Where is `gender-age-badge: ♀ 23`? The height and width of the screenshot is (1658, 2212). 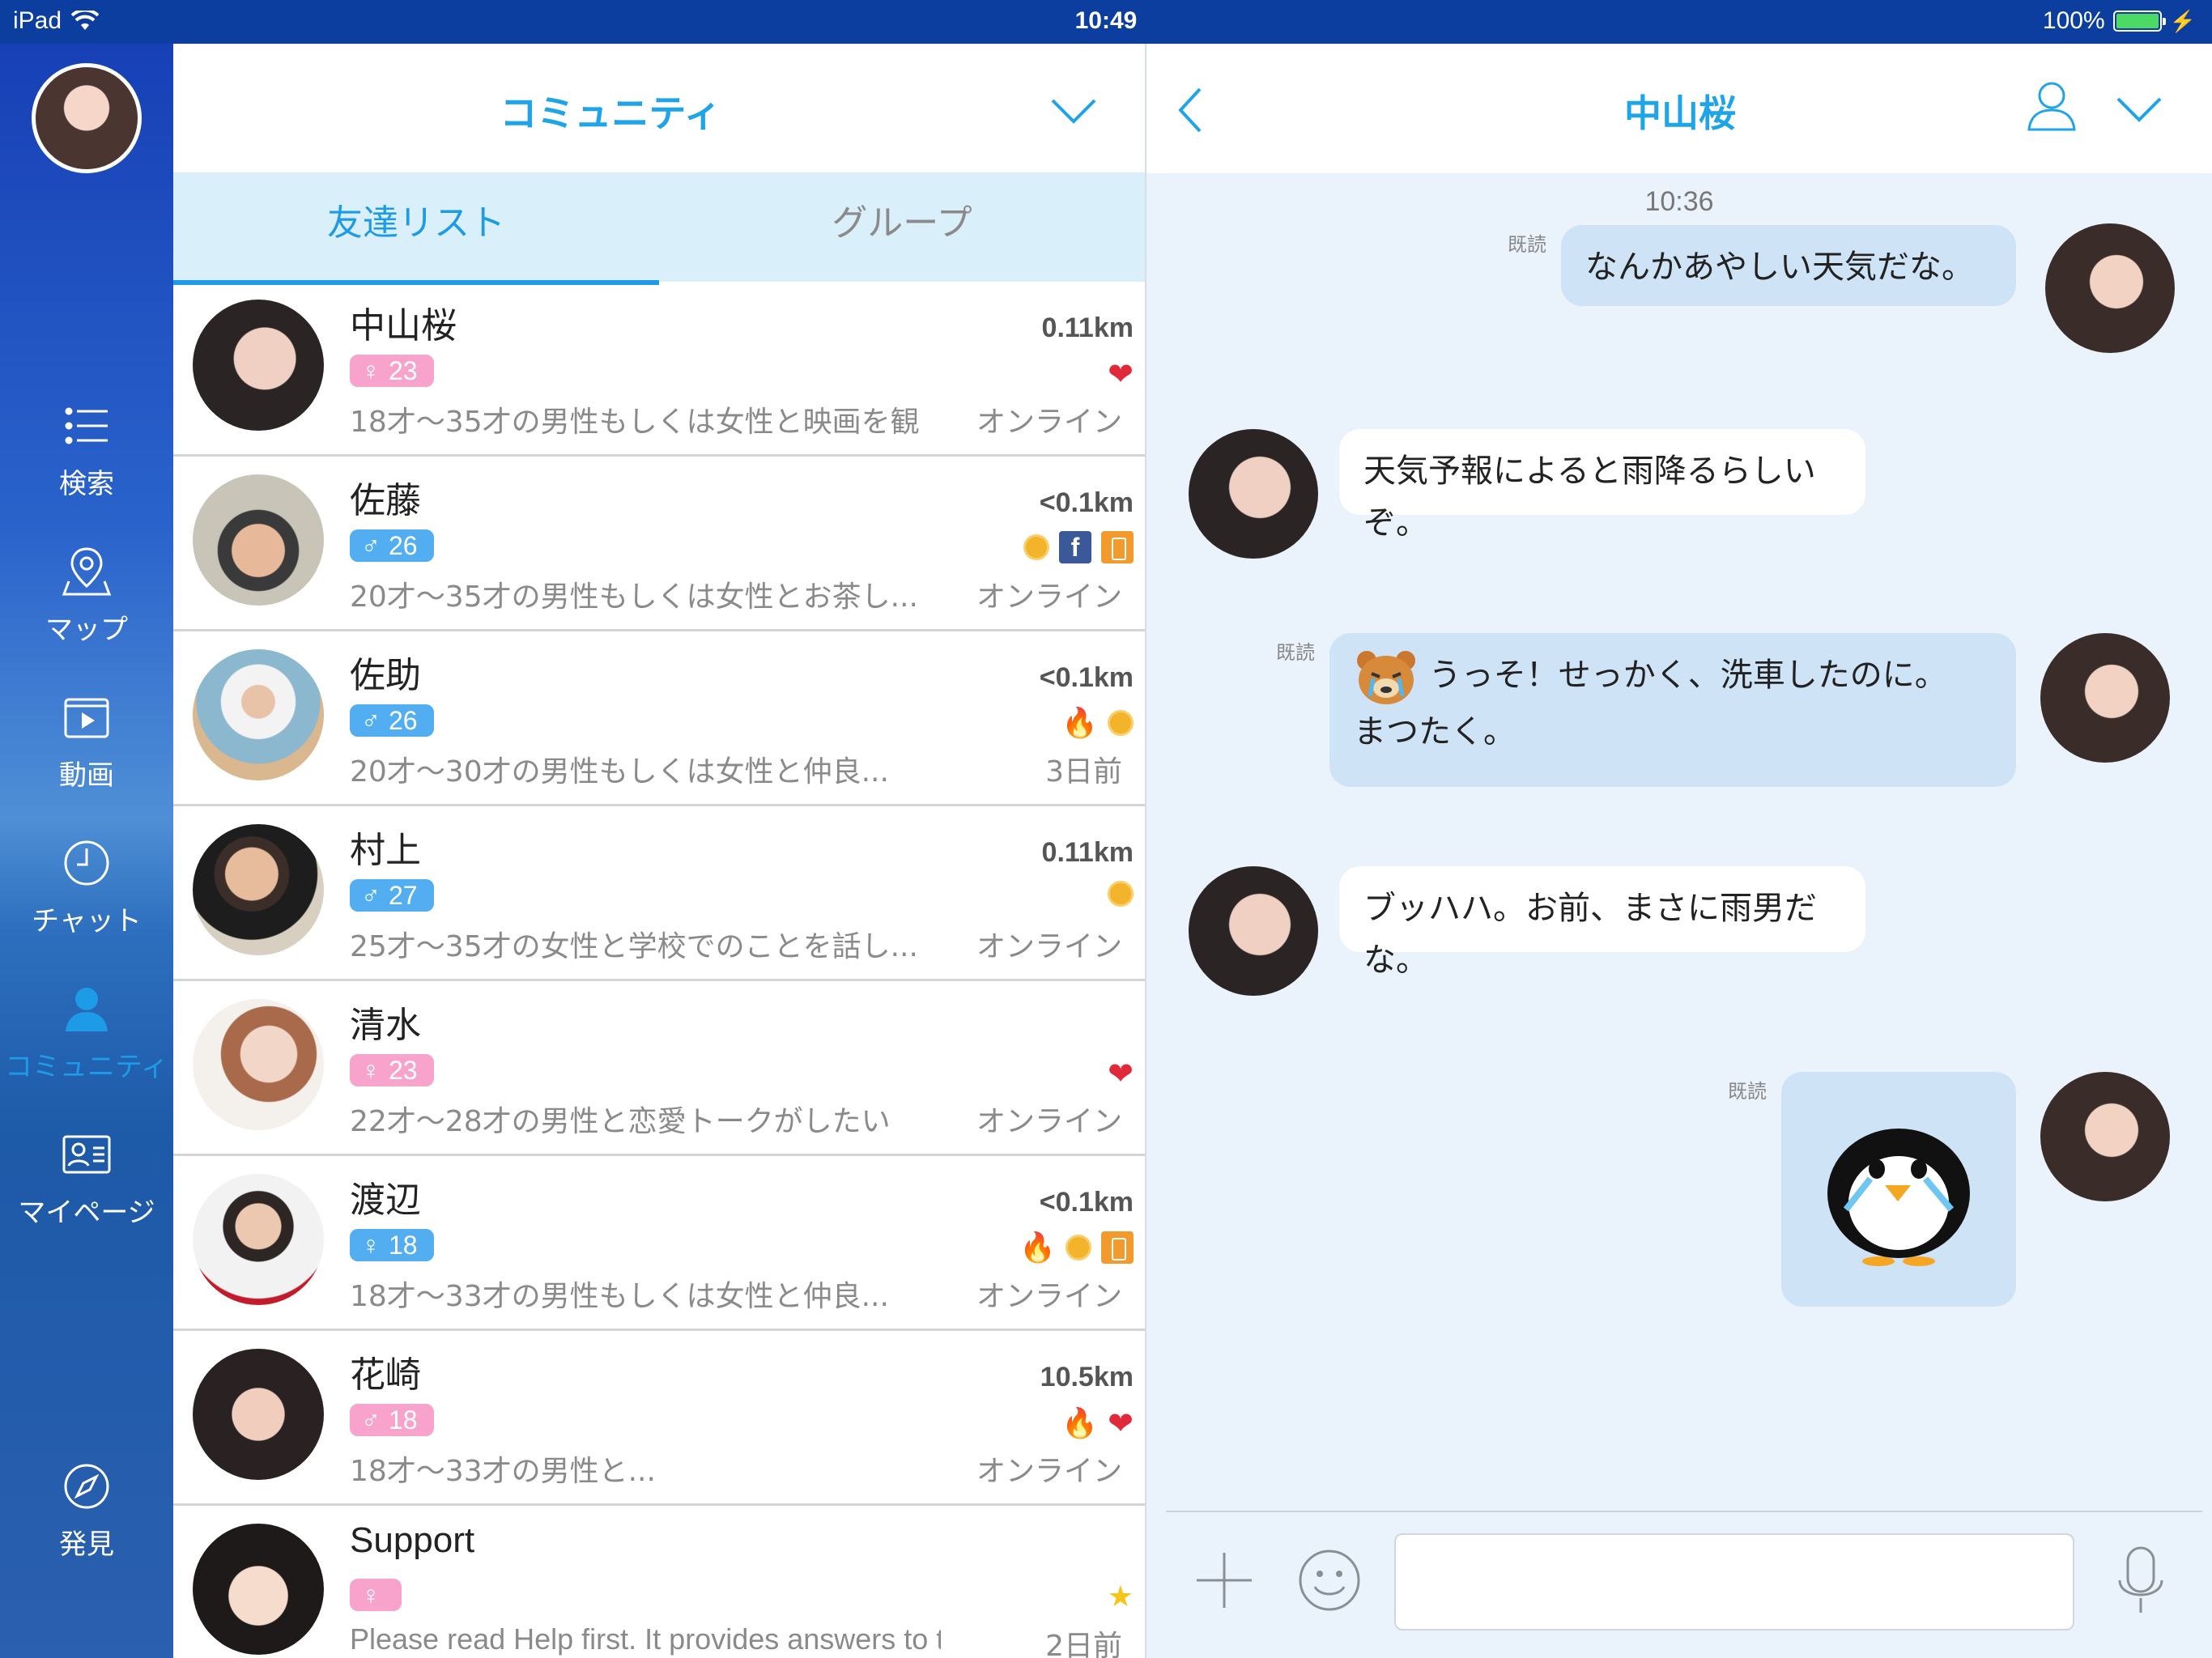 gender-age-badge: ♀ 23 is located at coordinates (392, 1070).